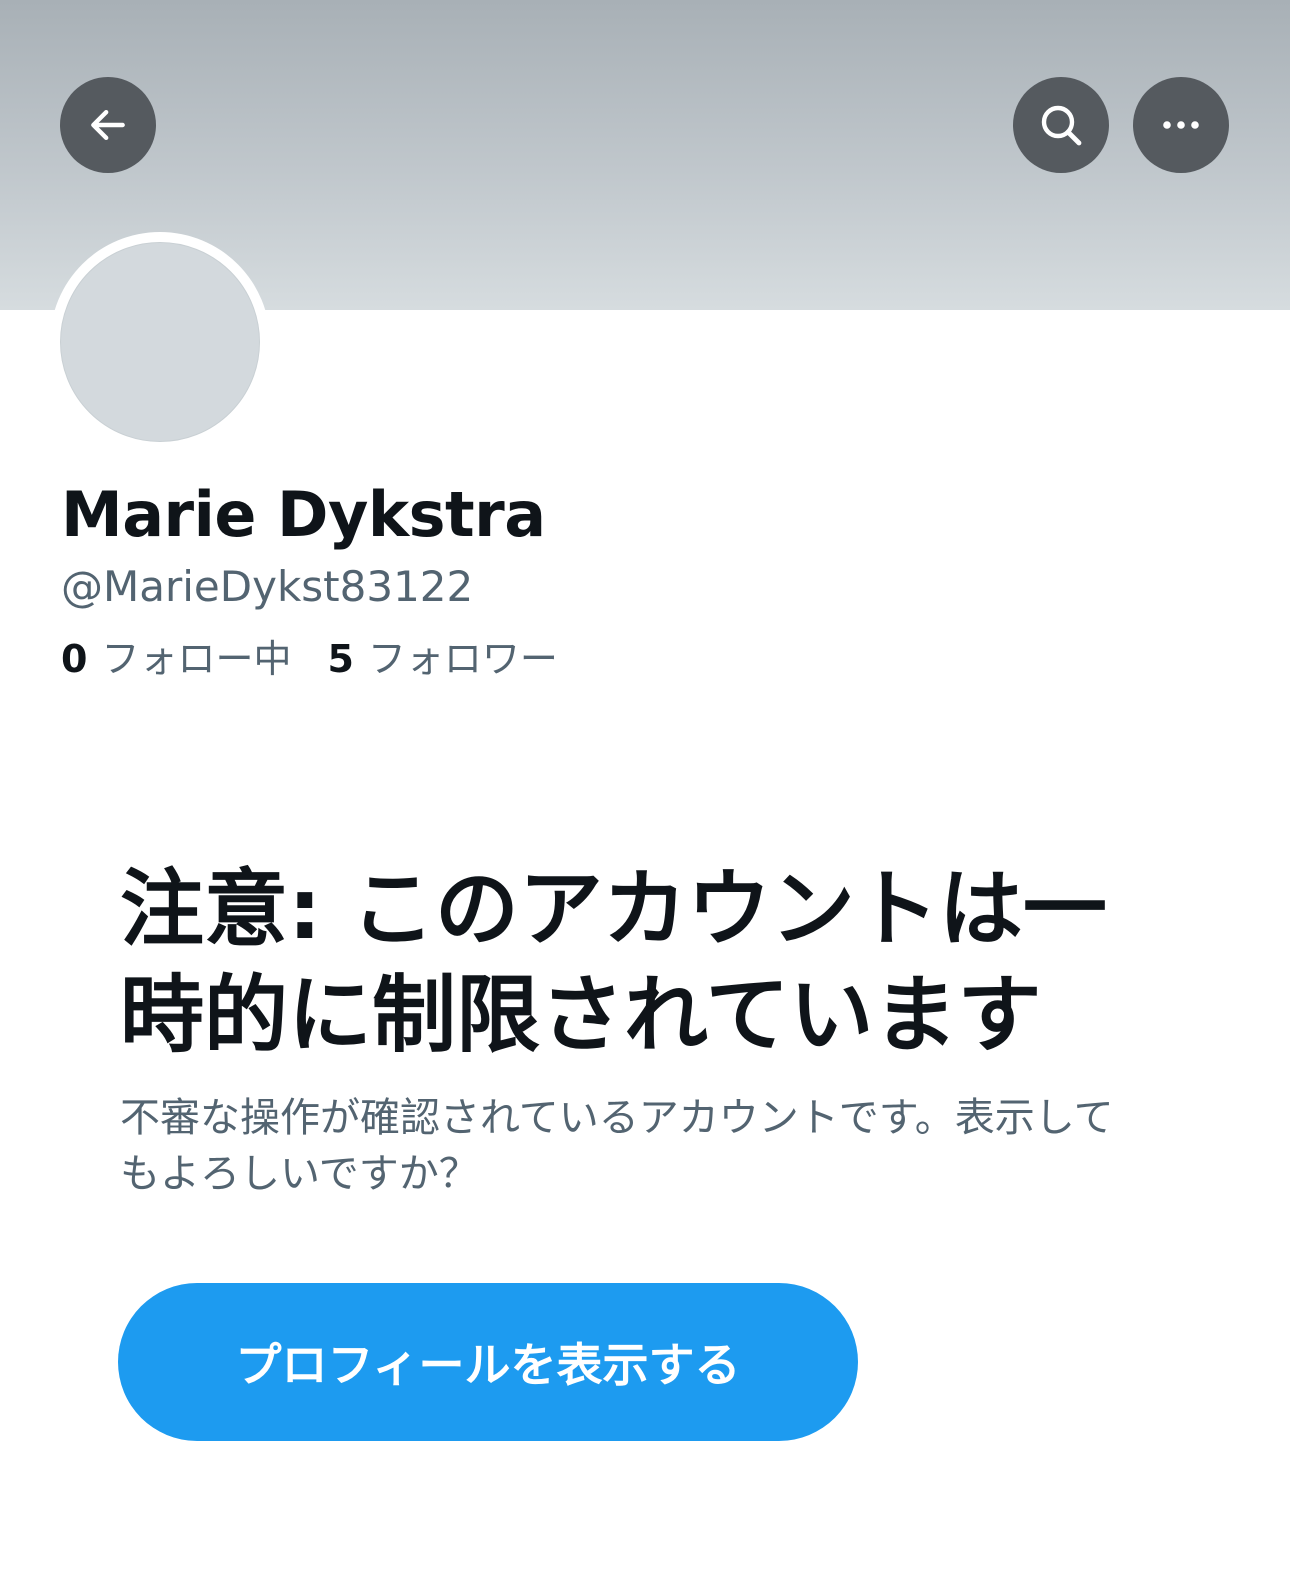 Image resolution: width=1290 pixels, height=1590 pixels. Describe the element at coordinates (340, 659) in the screenshot. I see `followers-count: 5` at that location.